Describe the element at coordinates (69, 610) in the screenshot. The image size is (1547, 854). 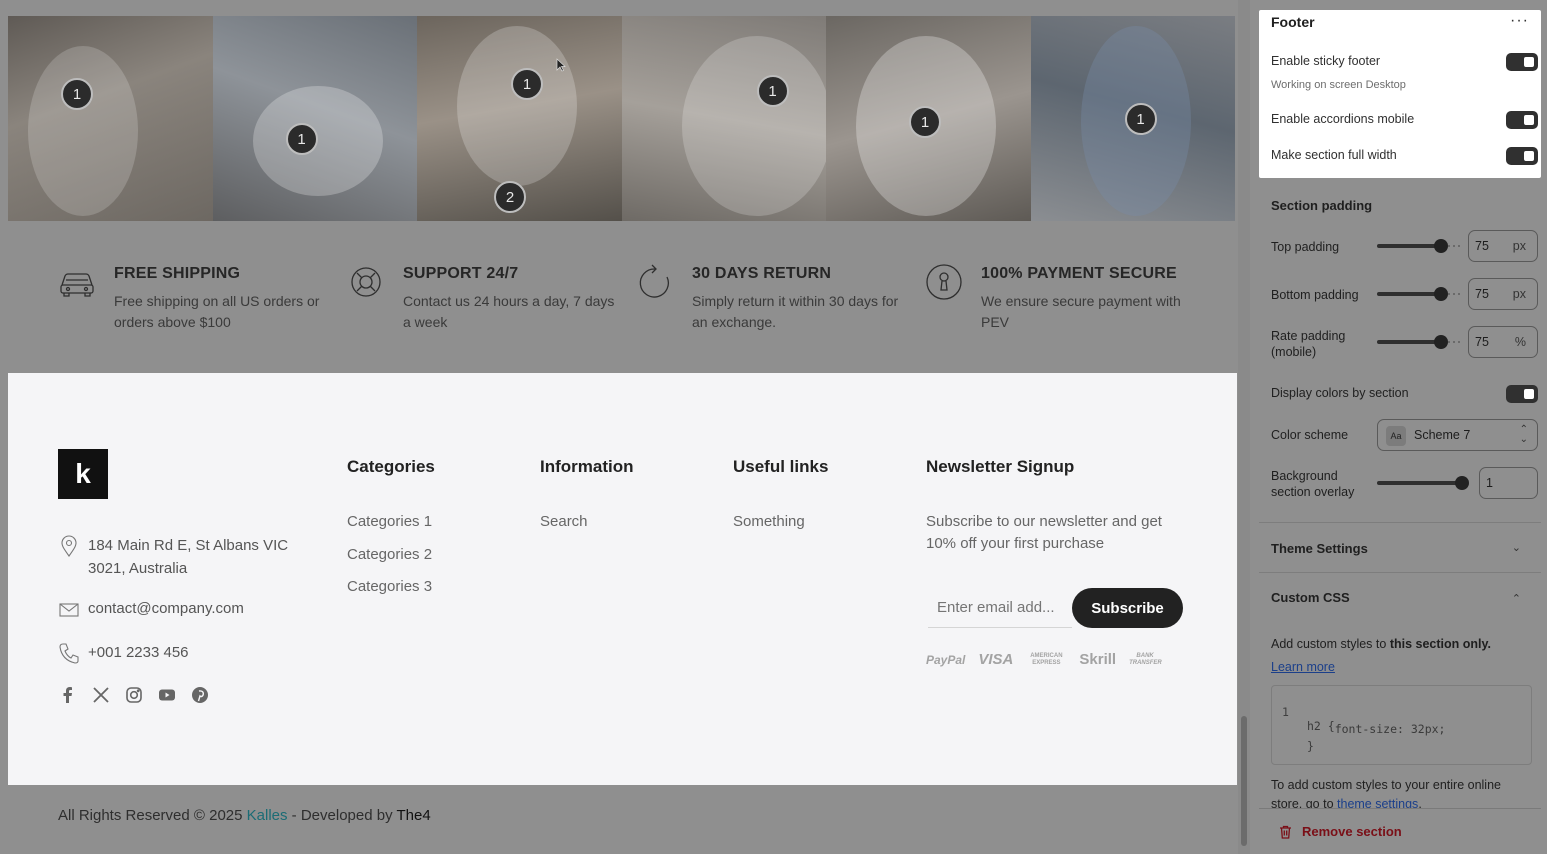
I see `mail-icon` at that location.